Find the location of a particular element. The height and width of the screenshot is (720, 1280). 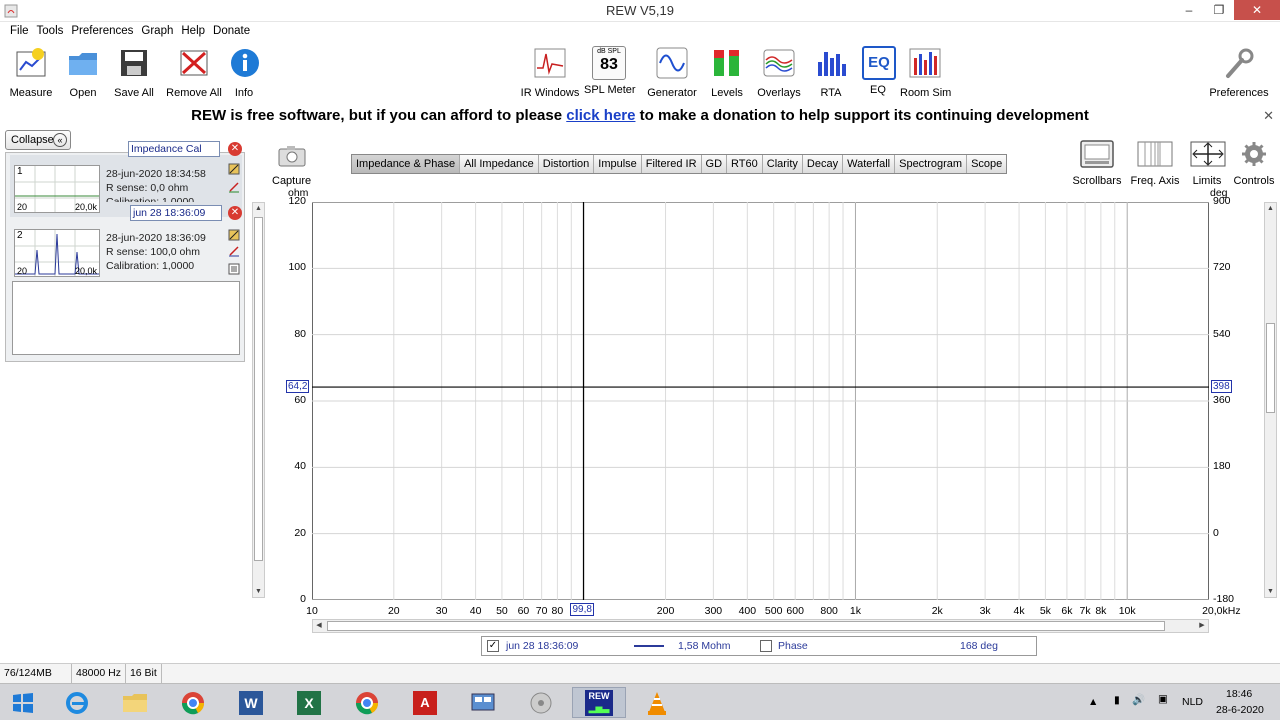

banner-close-icon: ✕ is located at coordinates (1268, 116).